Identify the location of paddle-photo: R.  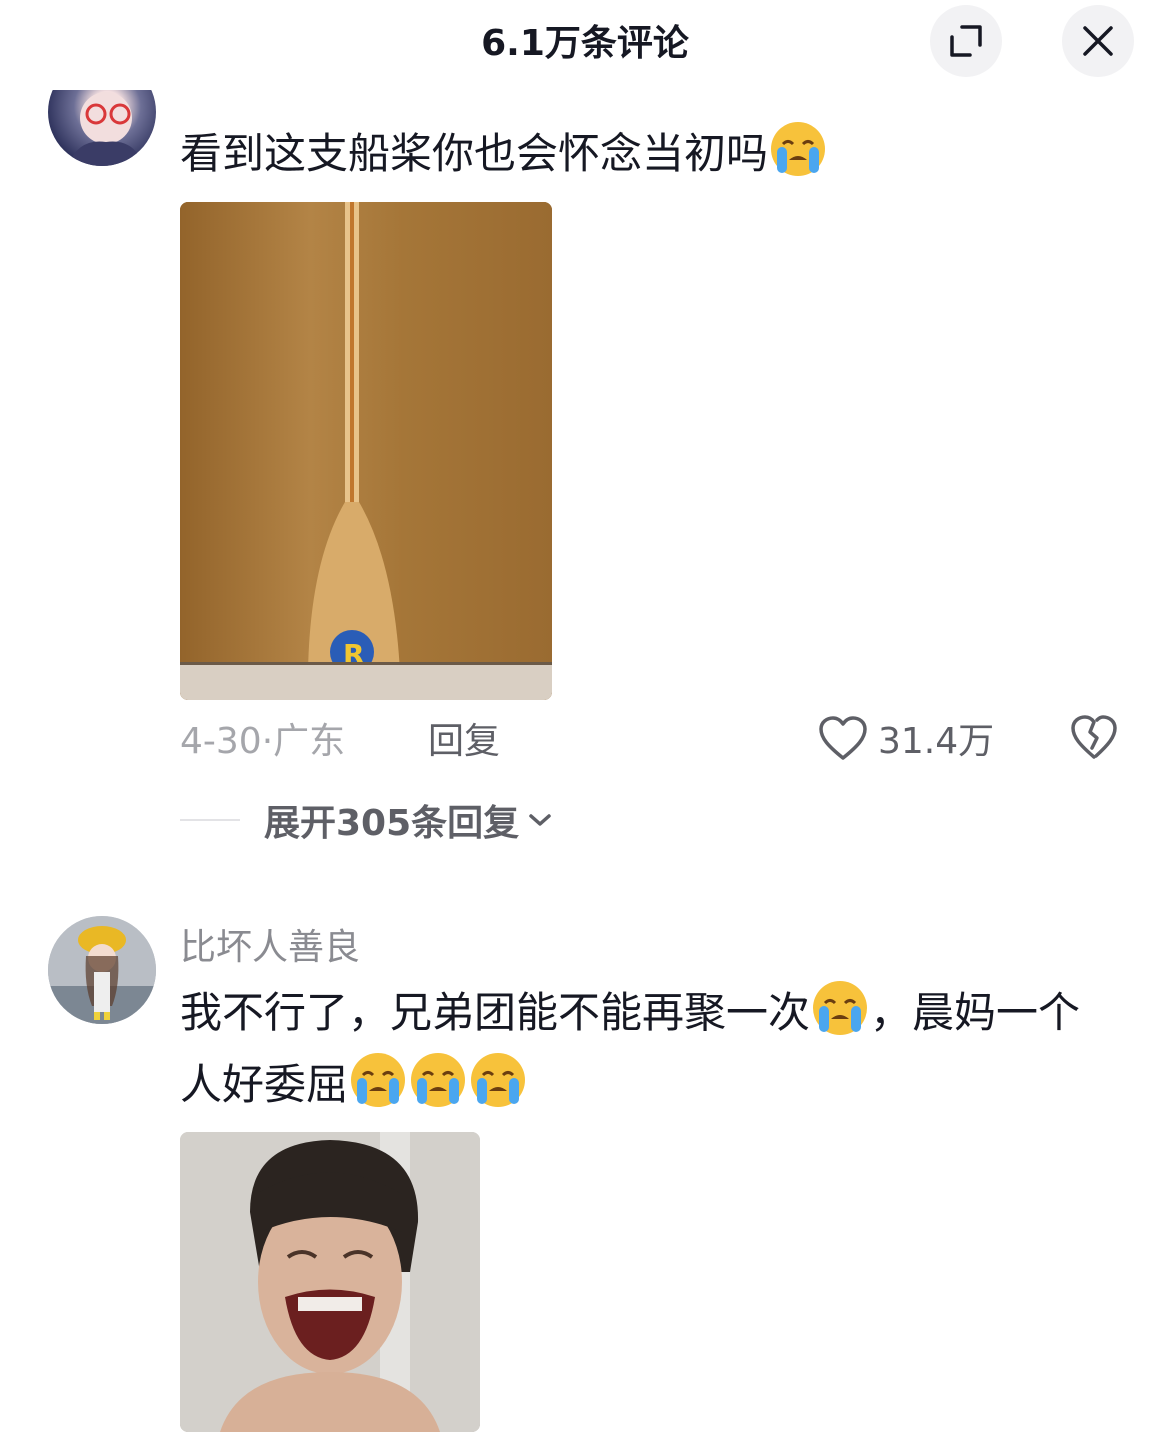
(366, 451).